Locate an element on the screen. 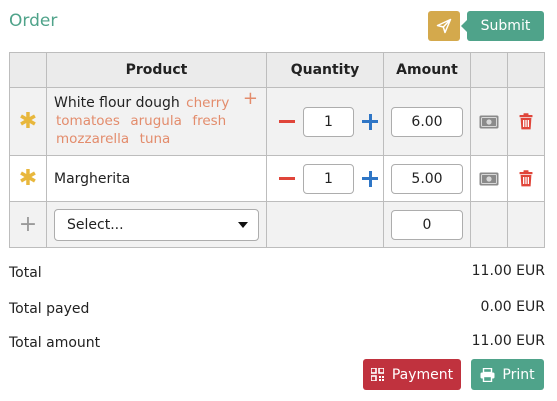  total-amount-value: 11.00 EUR is located at coordinates (508, 341).